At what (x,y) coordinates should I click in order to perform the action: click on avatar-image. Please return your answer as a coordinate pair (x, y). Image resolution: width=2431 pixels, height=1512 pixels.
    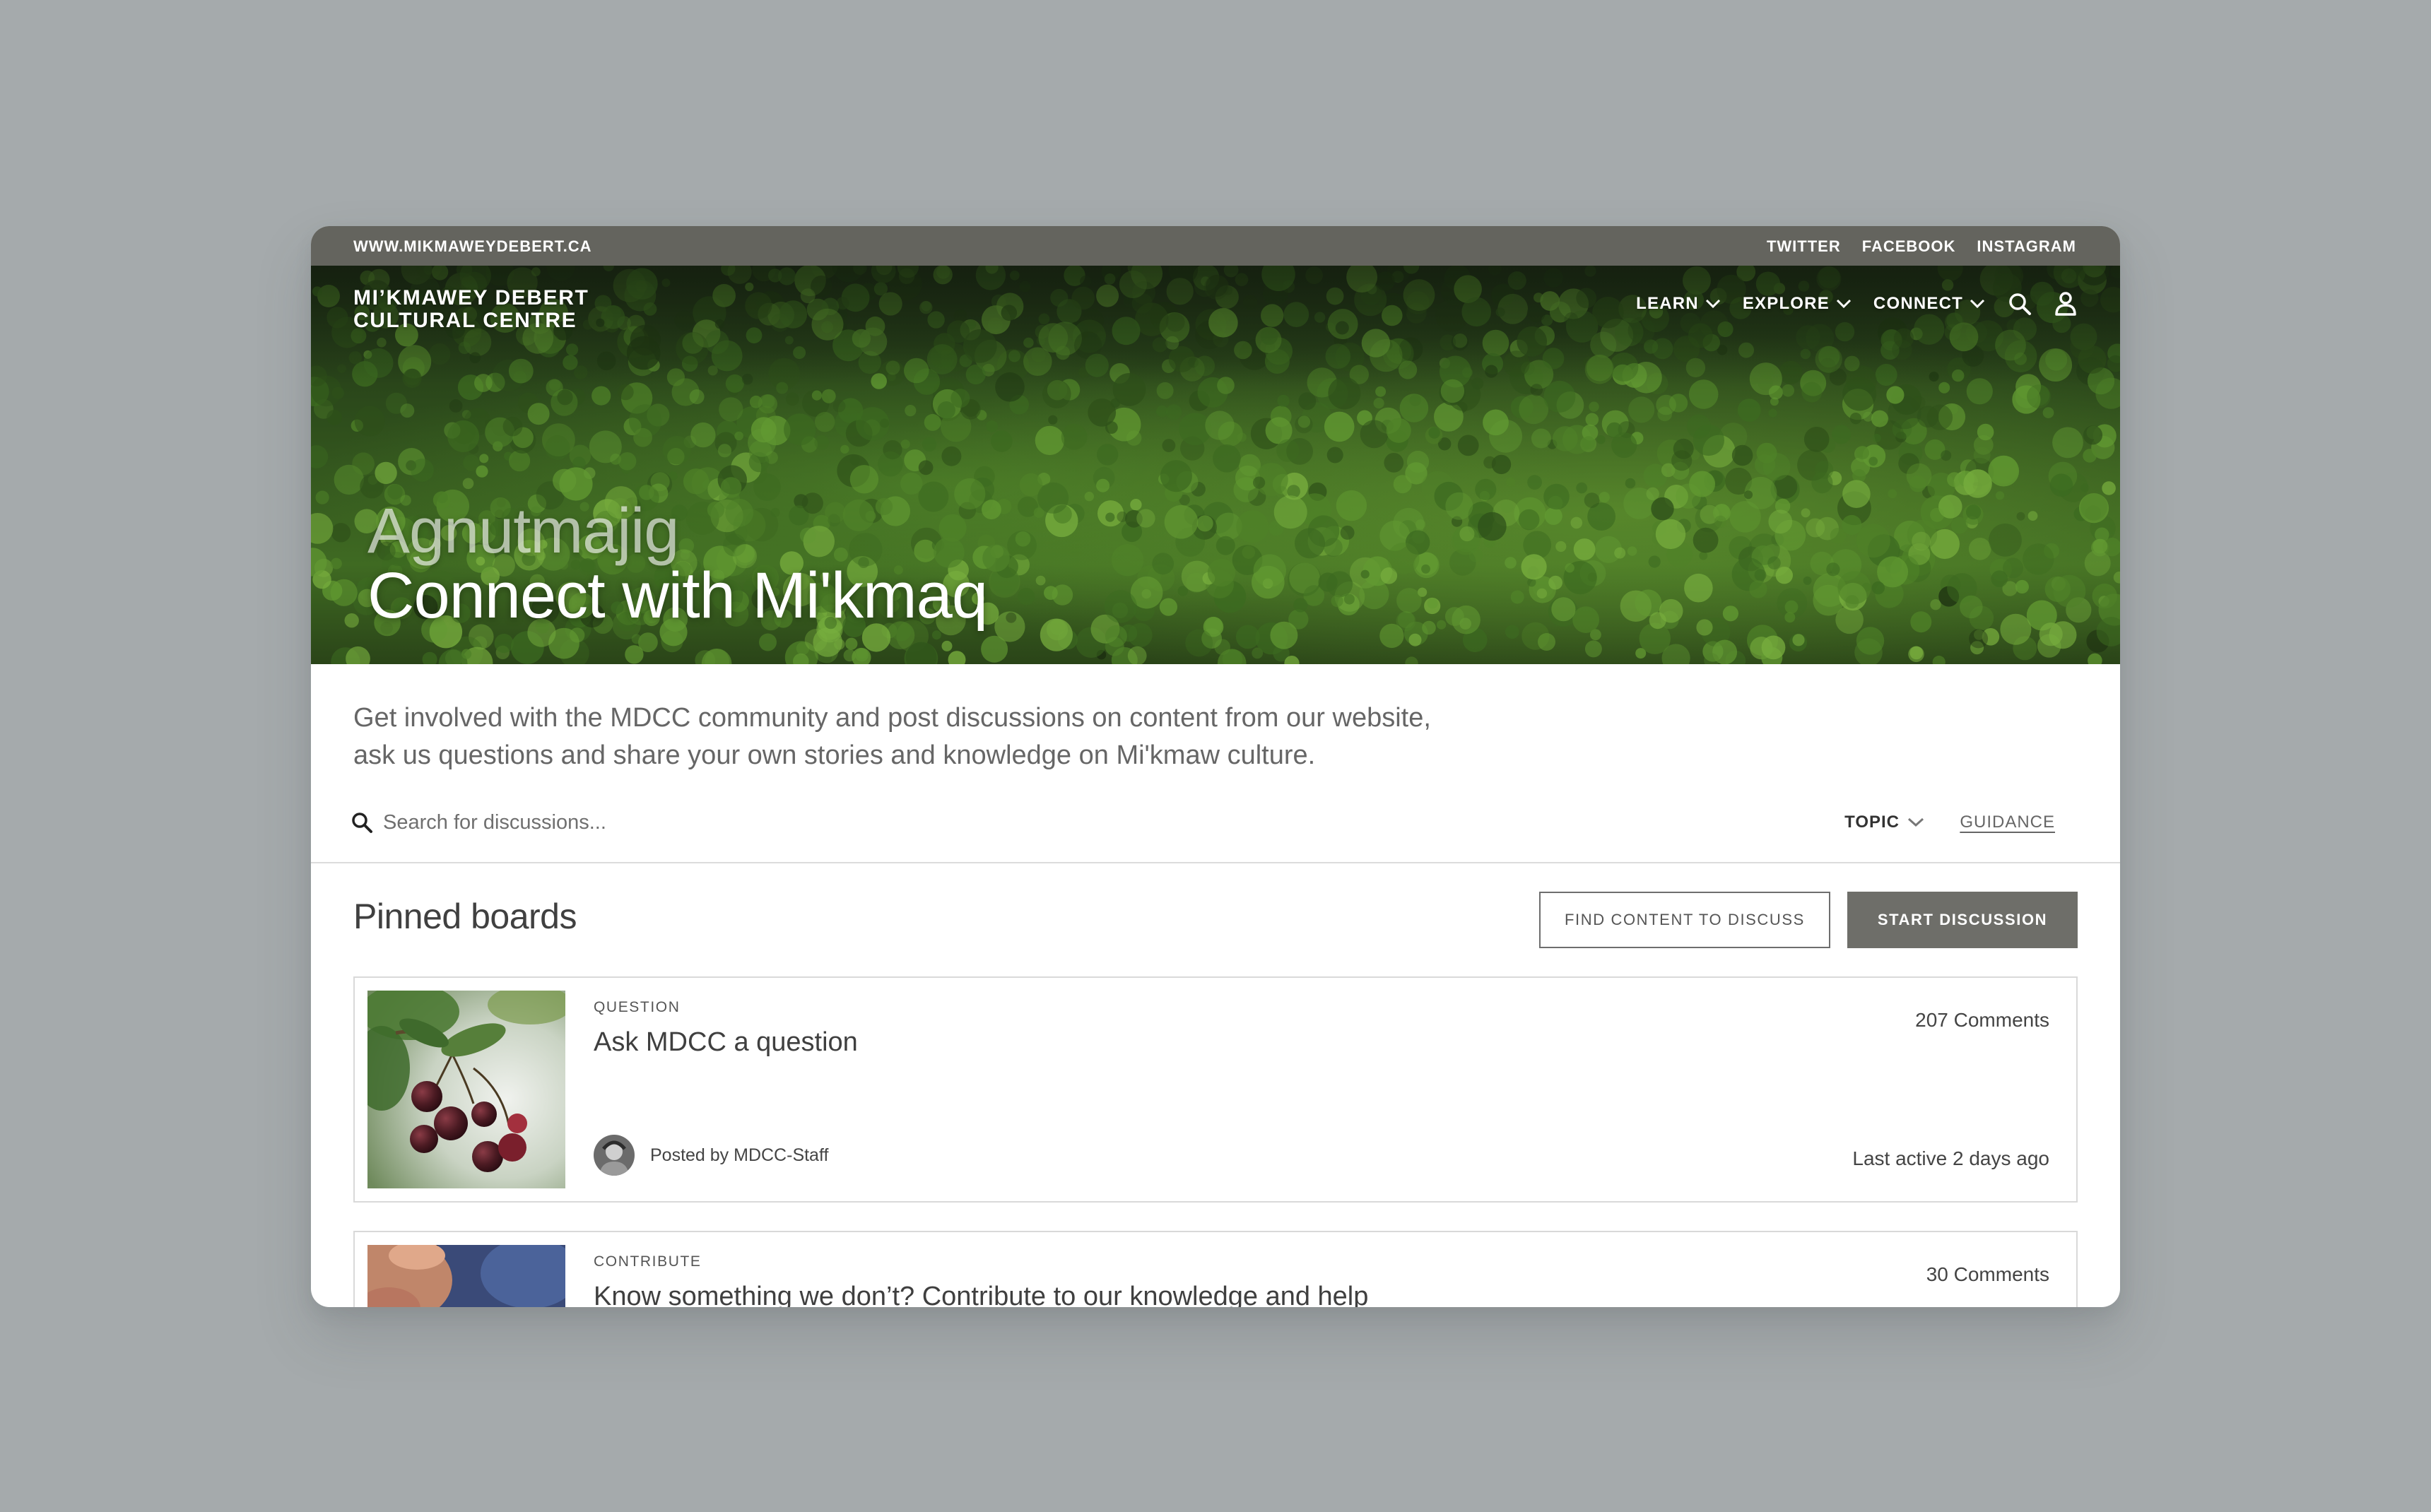
    Looking at the image, I should click on (614, 1156).